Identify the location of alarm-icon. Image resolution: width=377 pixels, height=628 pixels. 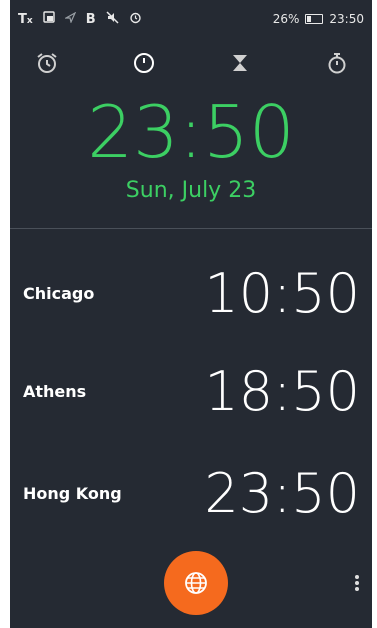
(135, 19).